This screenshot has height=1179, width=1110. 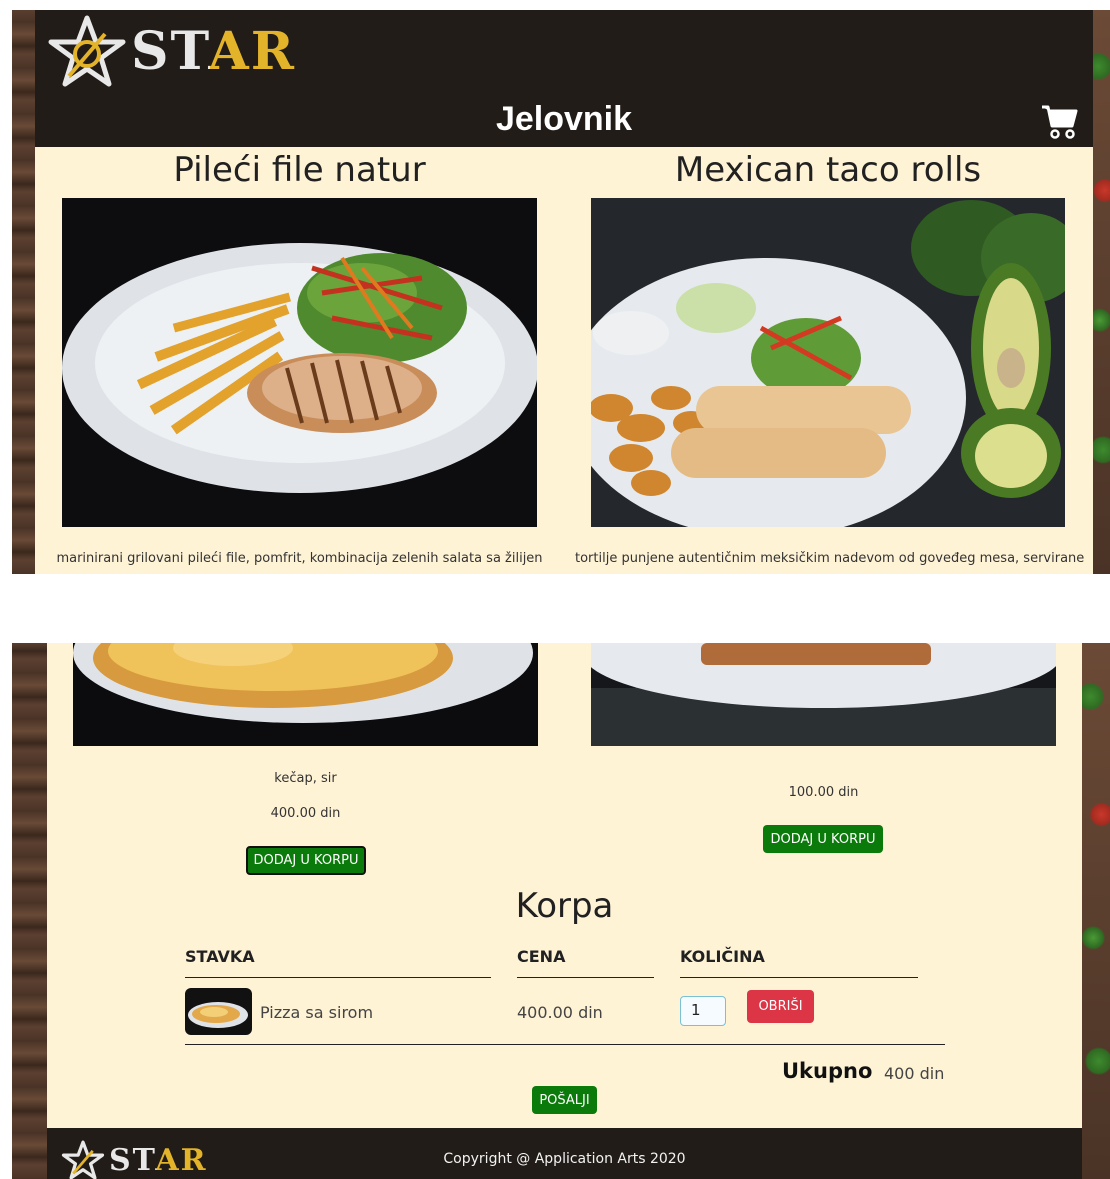 What do you see at coordinates (218, 1011) in the screenshot?
I see `cart-item-thumbnail` at bounding box center [218, 1011].